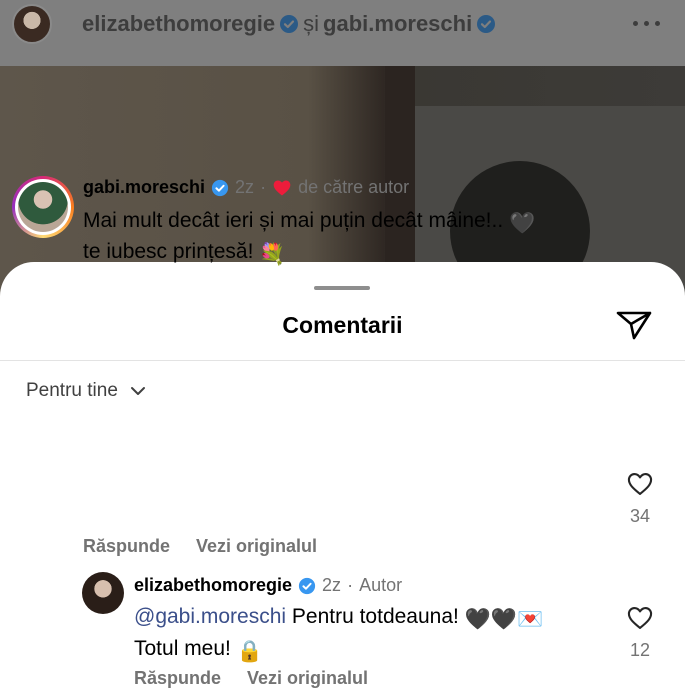 This screenshot has height=700, width=685. Describe the element at coordinates (311, 23) in the screenshot. I see `post-title-join: și` at that location.